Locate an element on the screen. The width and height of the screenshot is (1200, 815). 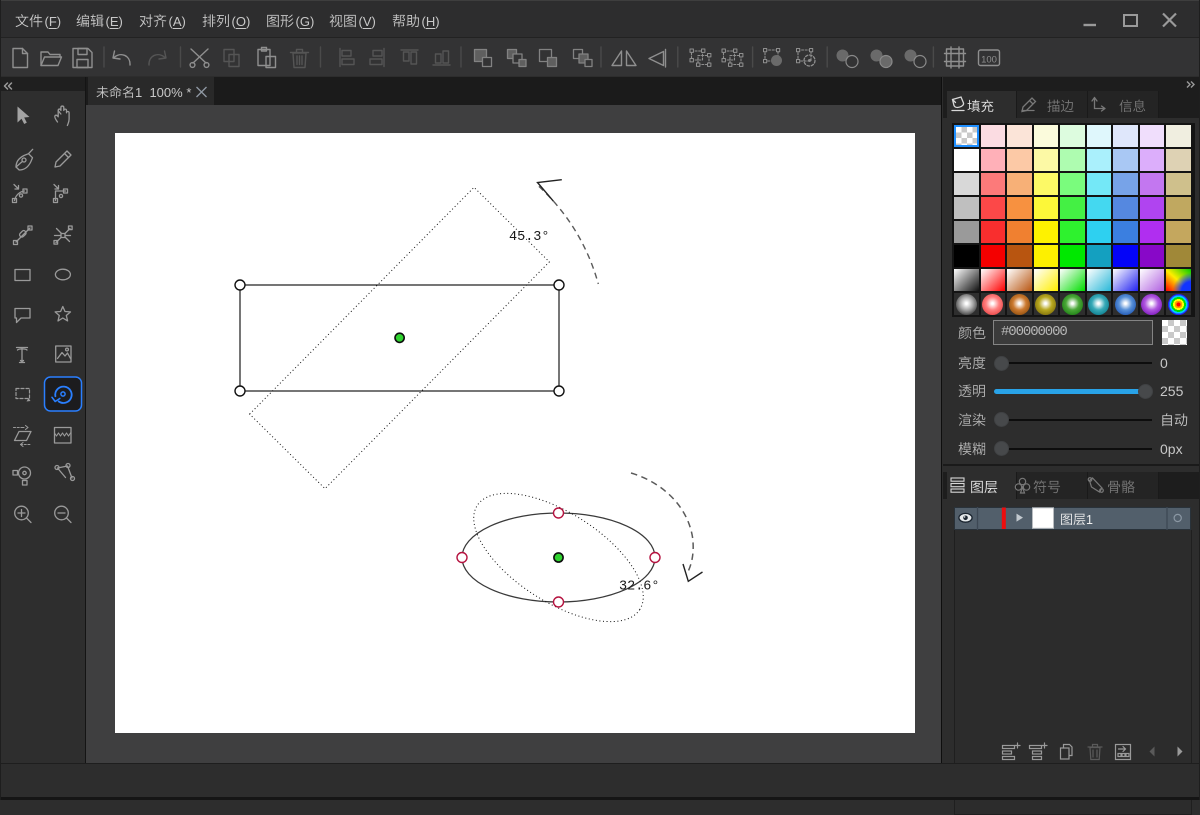
svg-text: (A) is located at coordinates (177, 21).